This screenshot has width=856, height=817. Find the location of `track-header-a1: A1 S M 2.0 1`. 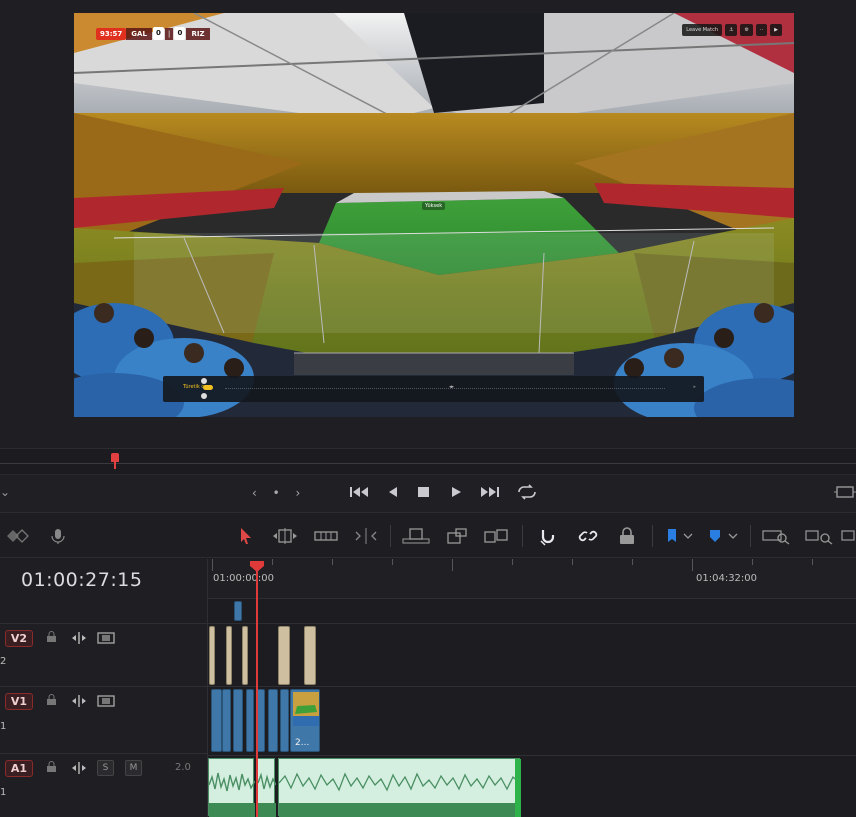

track-header-a1: A1 S M 2.0 1 is located at coordinates (104, 785).